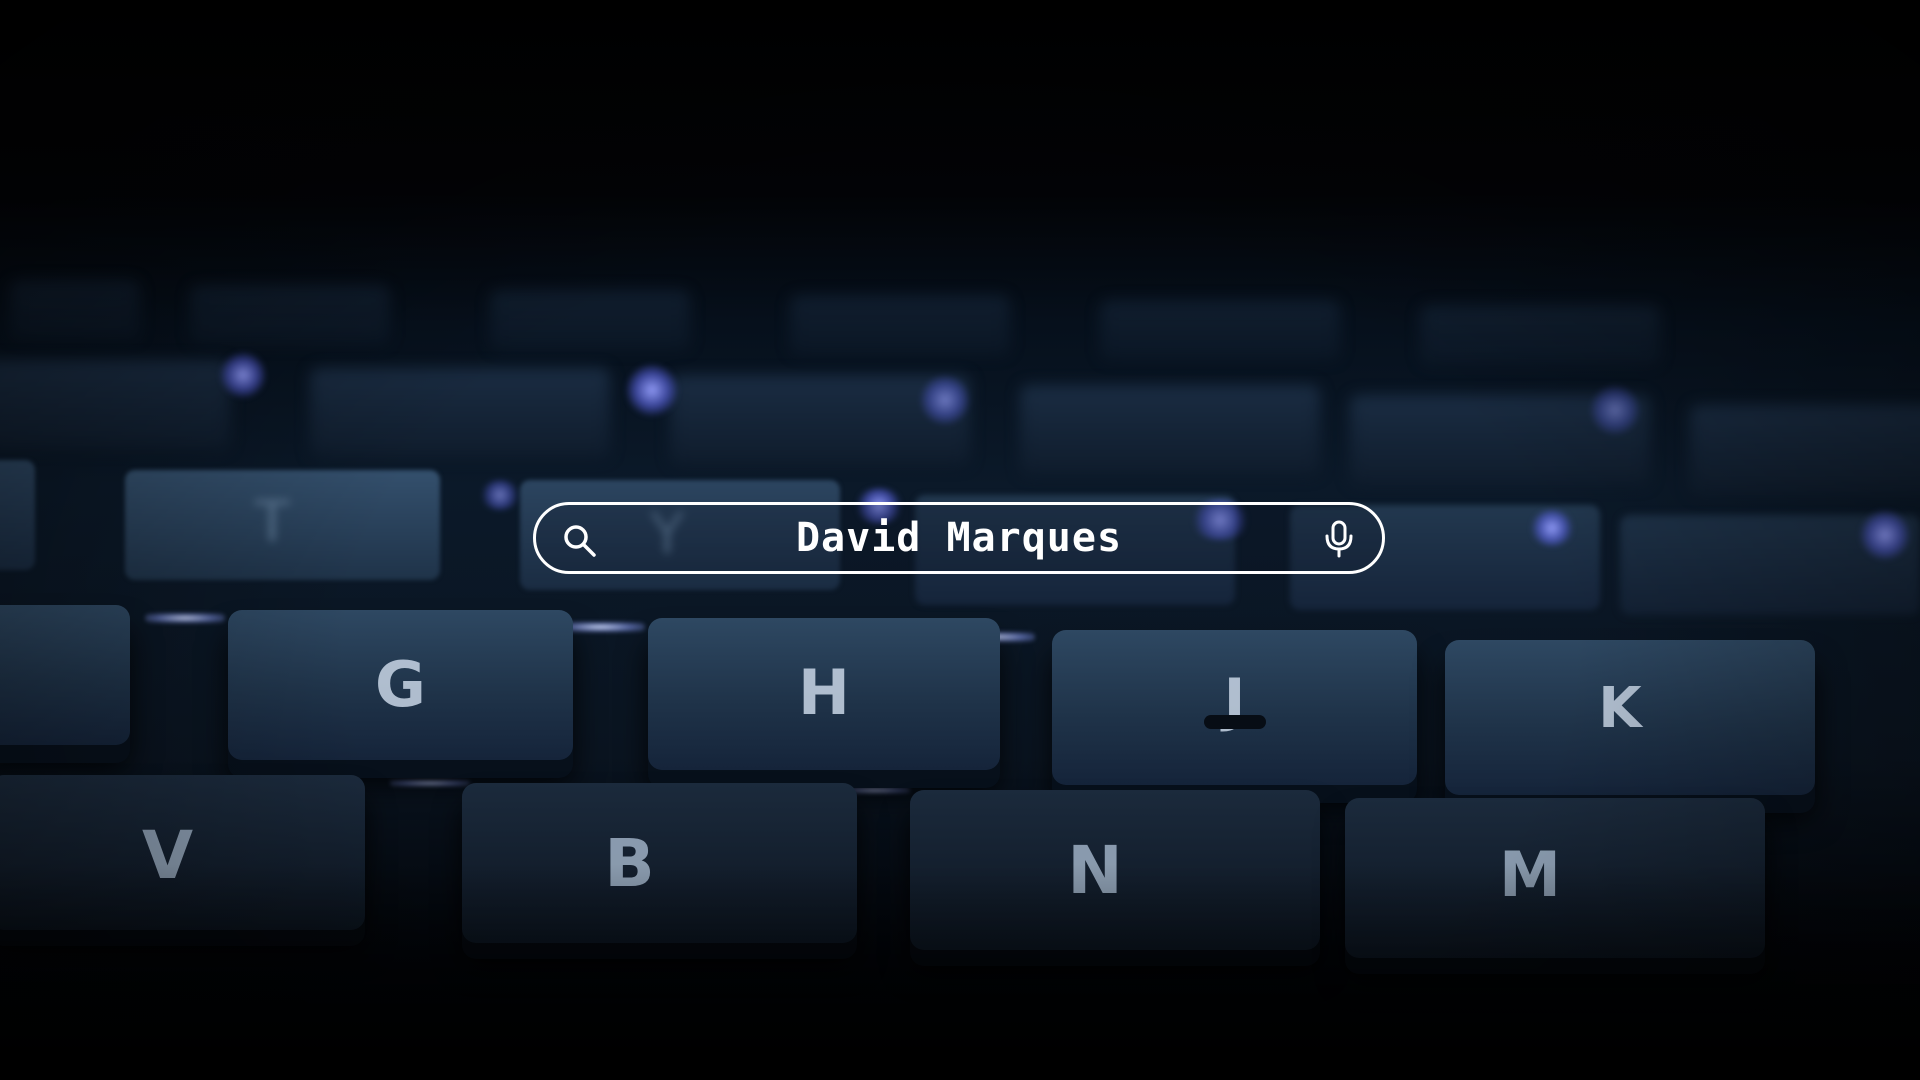 This screenshot has height=1080, width=1920. I want to click on key-v: V, so click(182, 852).